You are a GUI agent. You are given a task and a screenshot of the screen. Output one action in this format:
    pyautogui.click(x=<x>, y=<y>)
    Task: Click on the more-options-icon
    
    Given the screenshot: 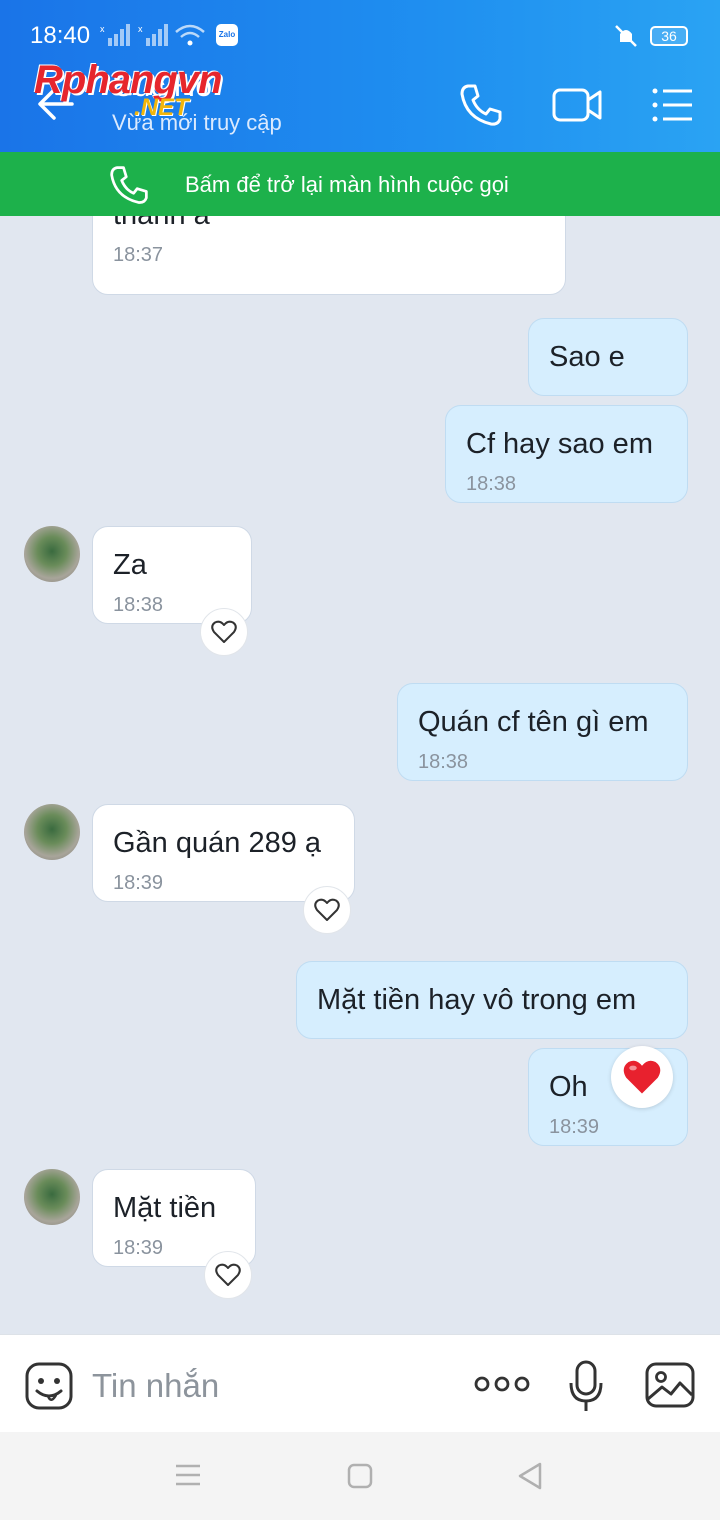 What is the action you would take?
    pyautogui.click(x=502, y=1384)
    